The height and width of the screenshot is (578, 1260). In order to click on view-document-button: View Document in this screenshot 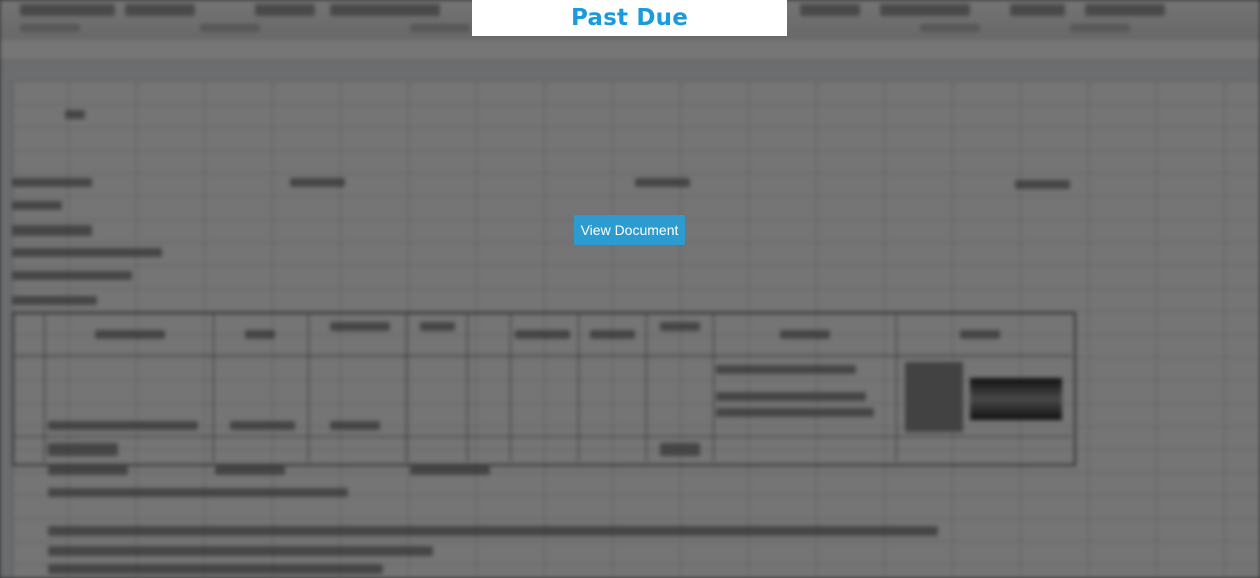, I will do `click(629, 230)`.